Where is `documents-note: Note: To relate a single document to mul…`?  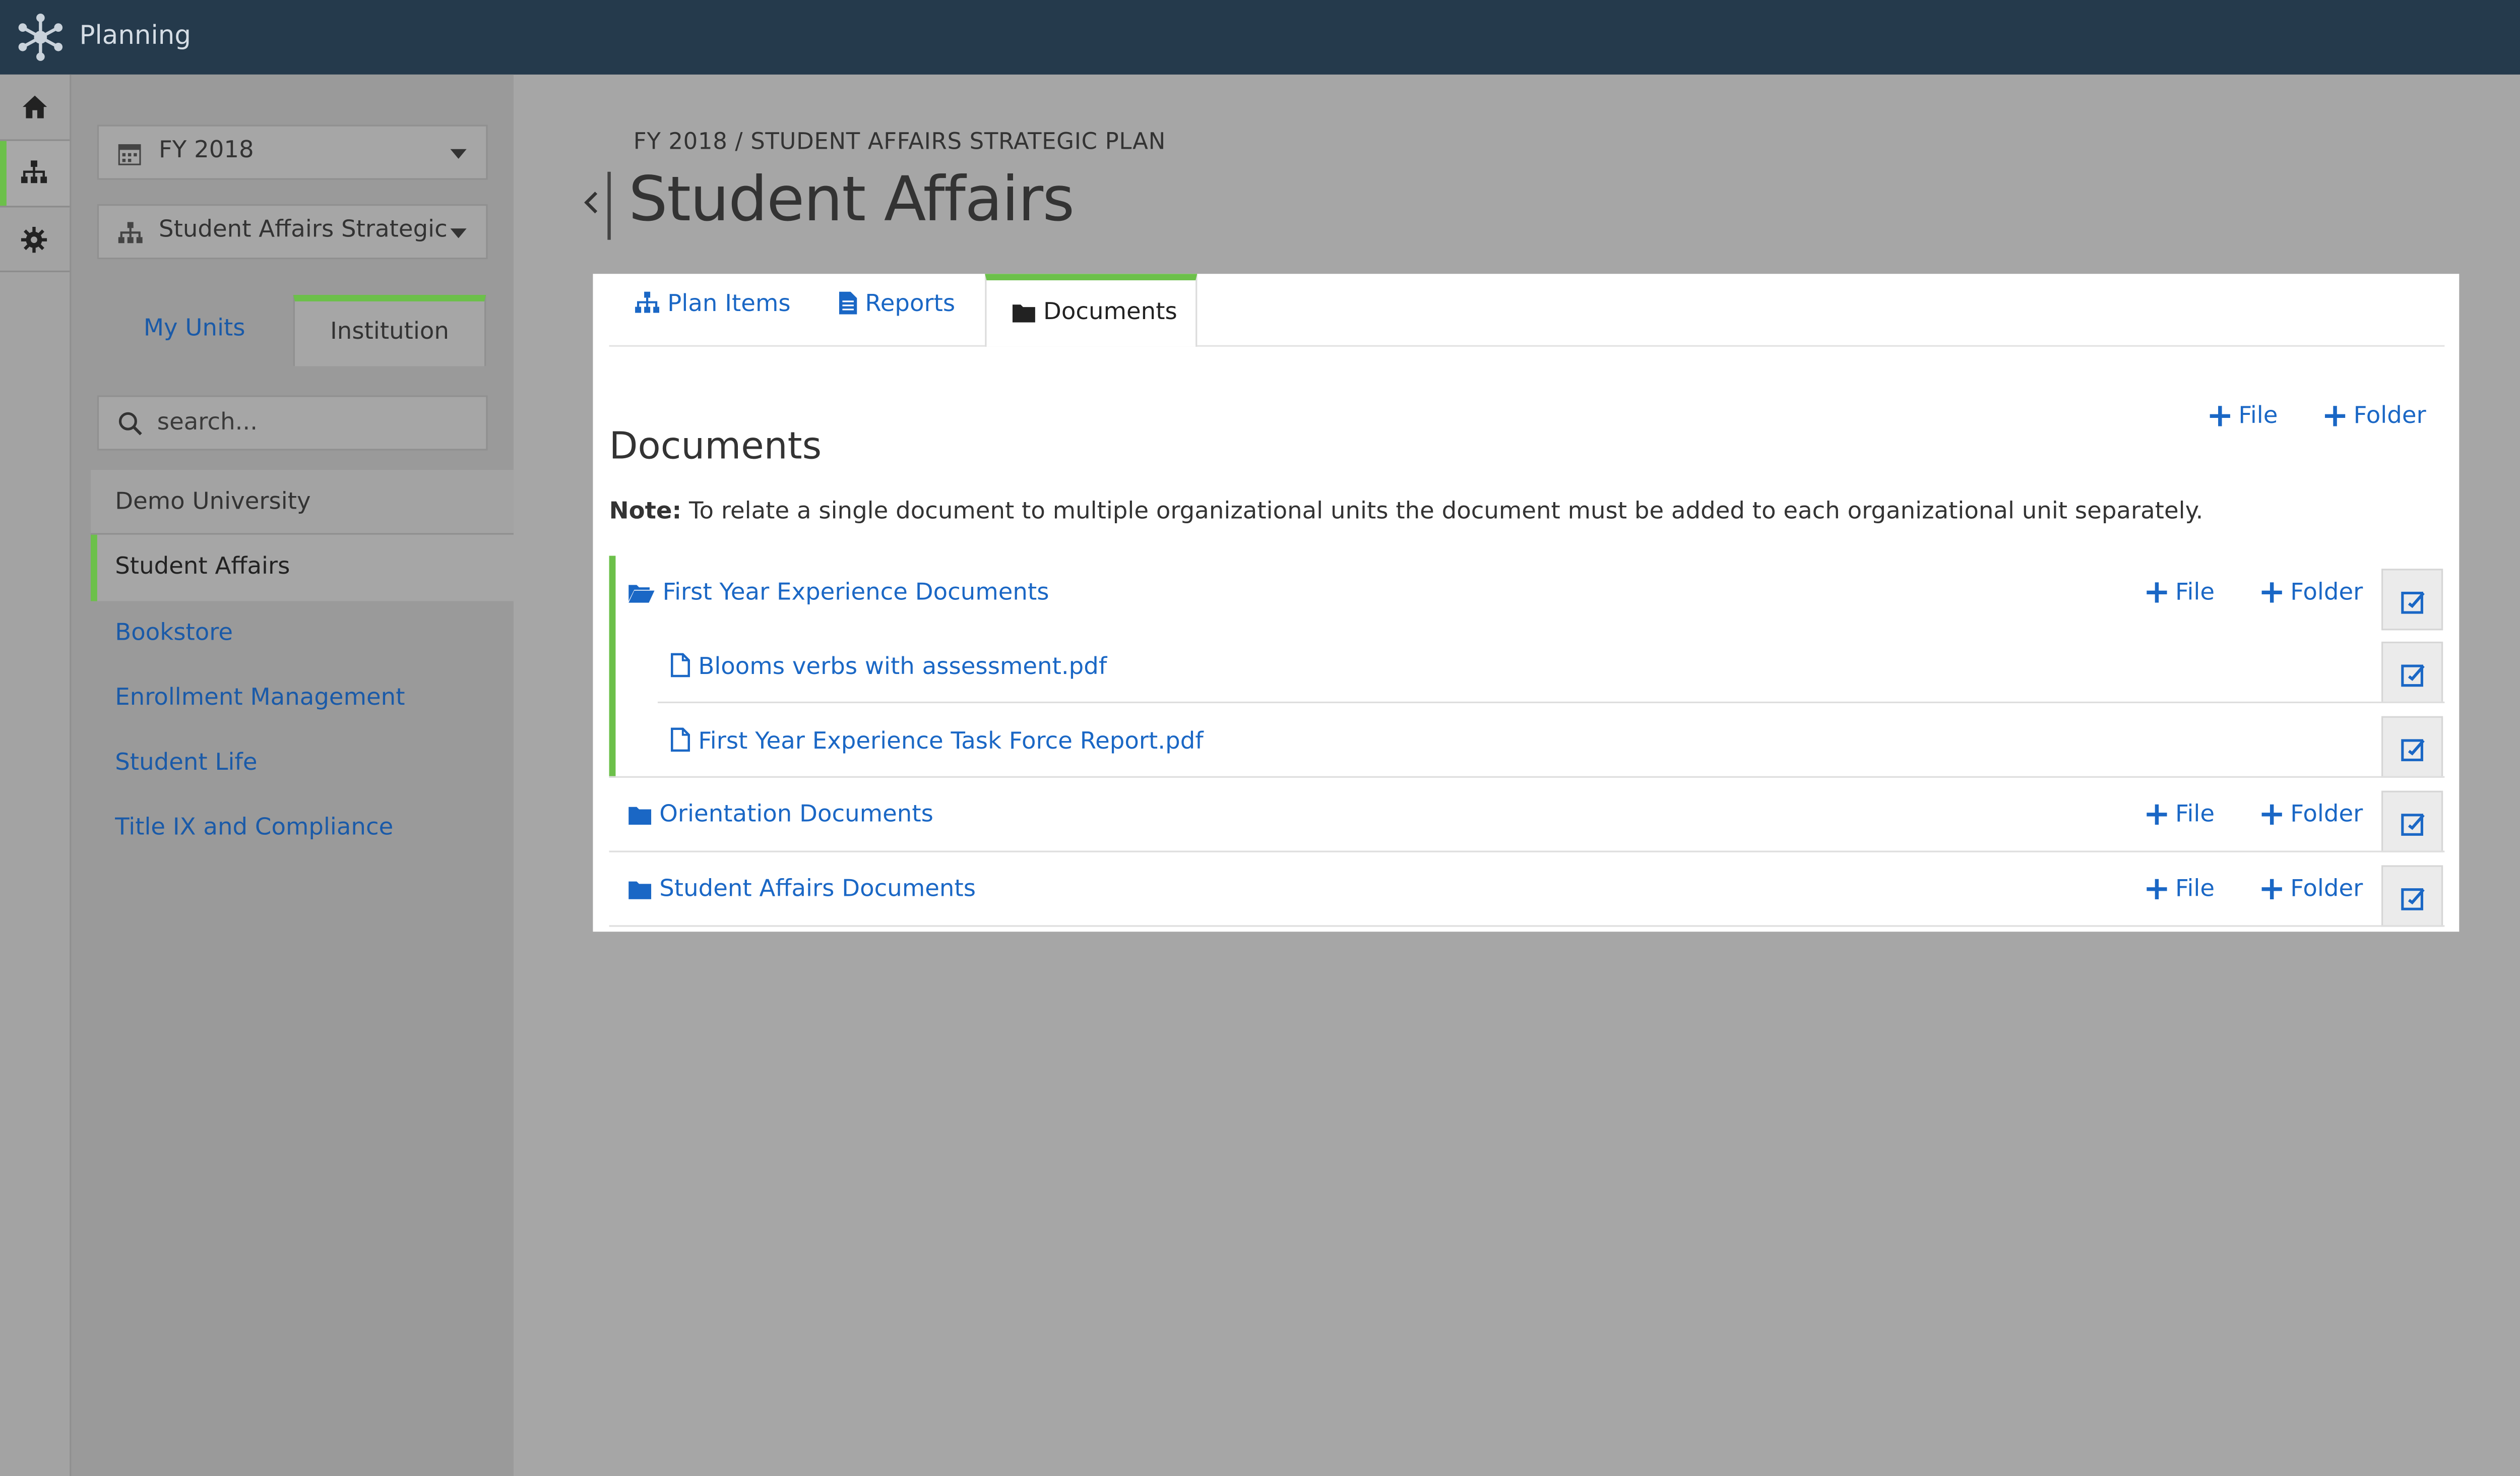
documents-note: Note: To relate a single document to mul… is located at coordinates (1406, 512).